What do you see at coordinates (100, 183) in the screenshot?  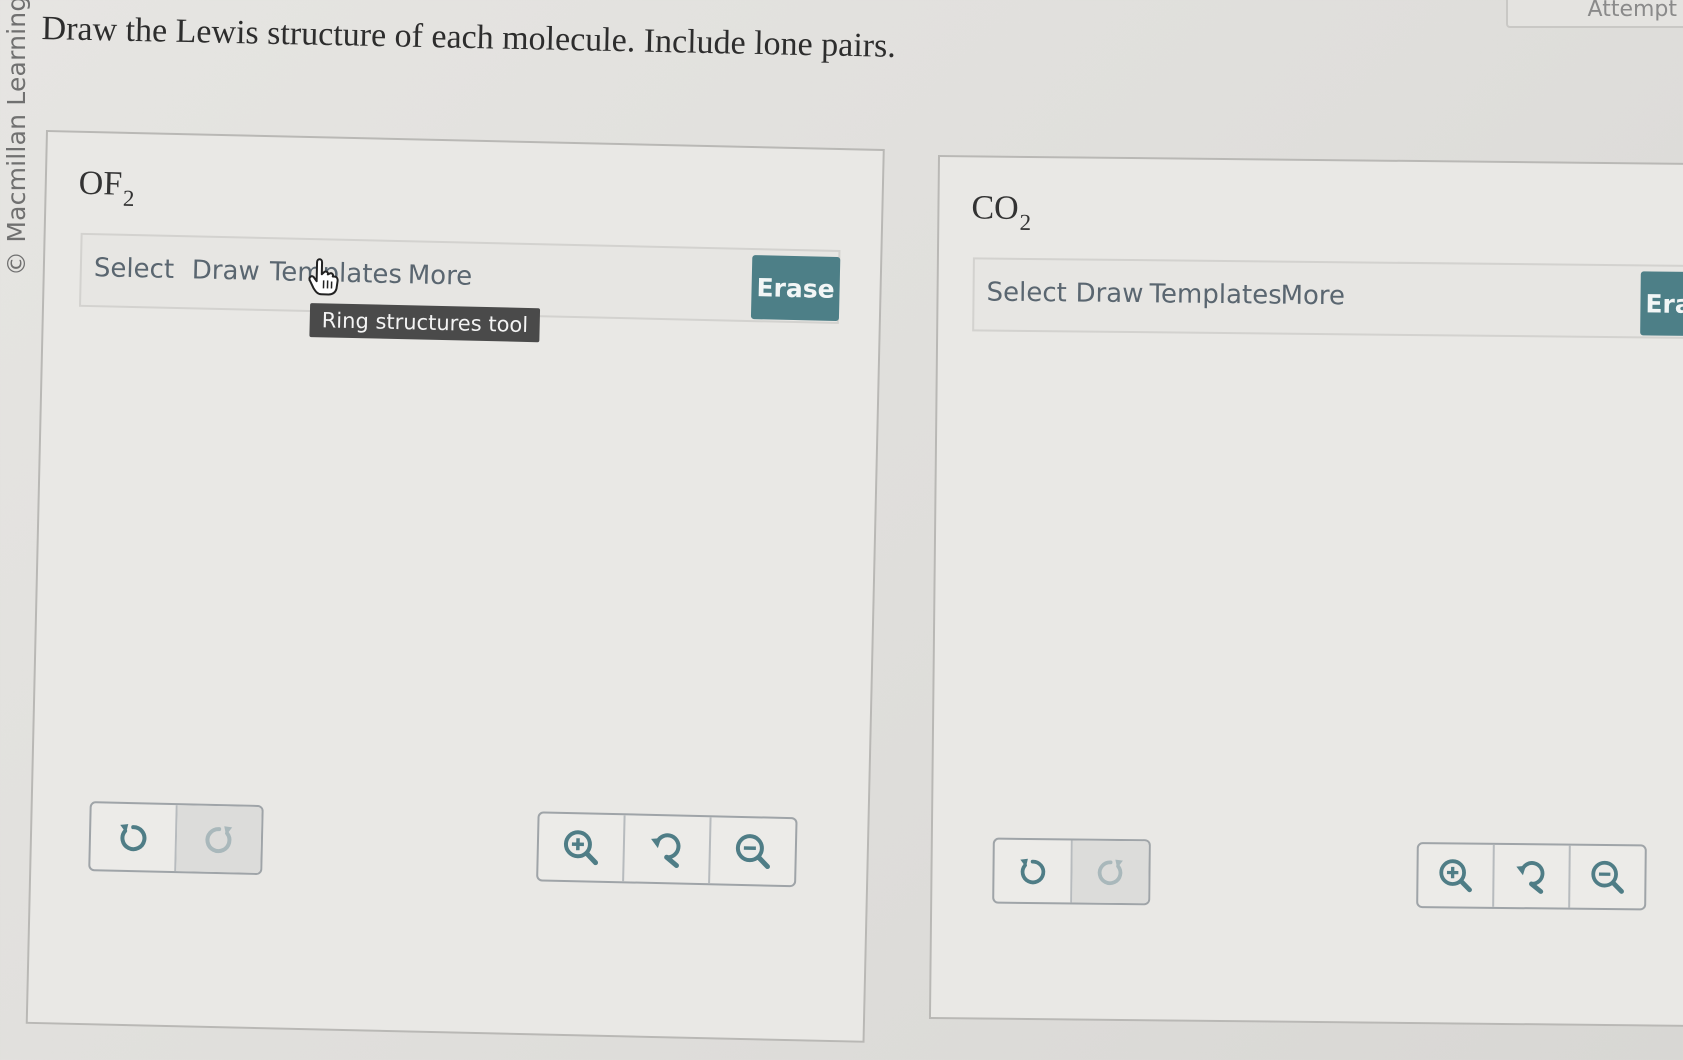 I see `formula-base: OF` at bounding box center [100, 183].